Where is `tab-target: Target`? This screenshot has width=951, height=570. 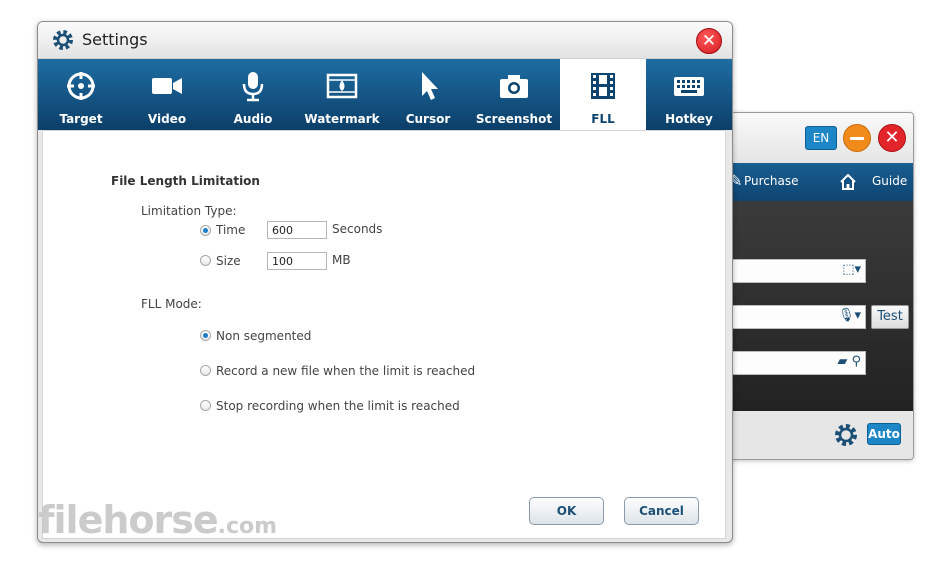
tab-target: Target is located at coordinates (81, 94).